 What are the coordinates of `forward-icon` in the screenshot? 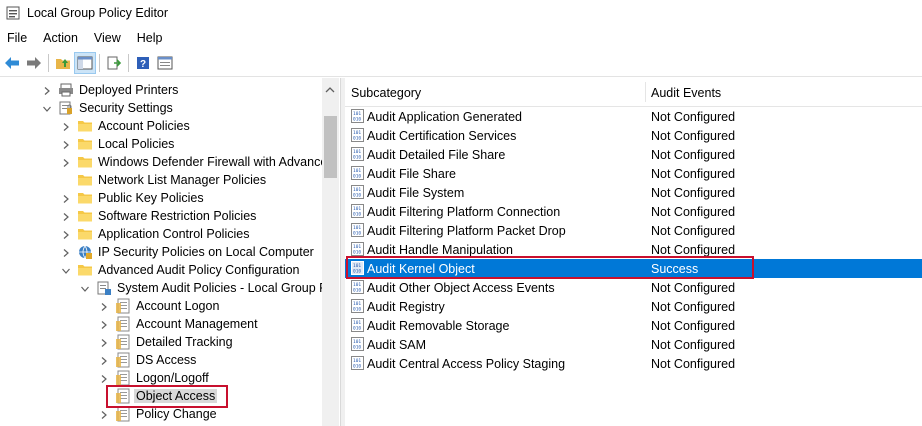 It's located at (34, 63).